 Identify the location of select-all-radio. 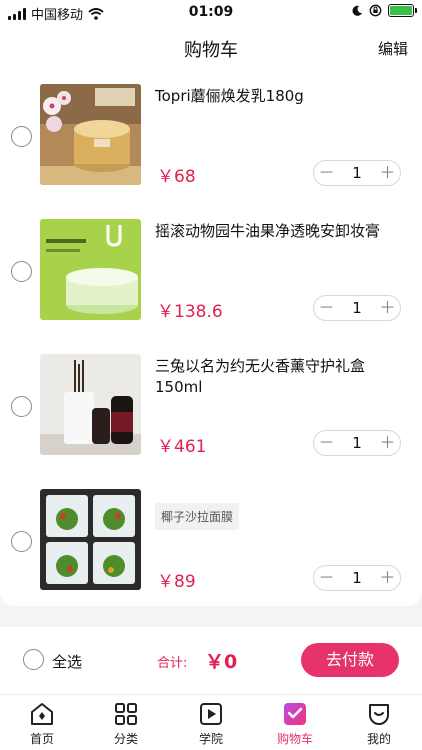
(33, 659).